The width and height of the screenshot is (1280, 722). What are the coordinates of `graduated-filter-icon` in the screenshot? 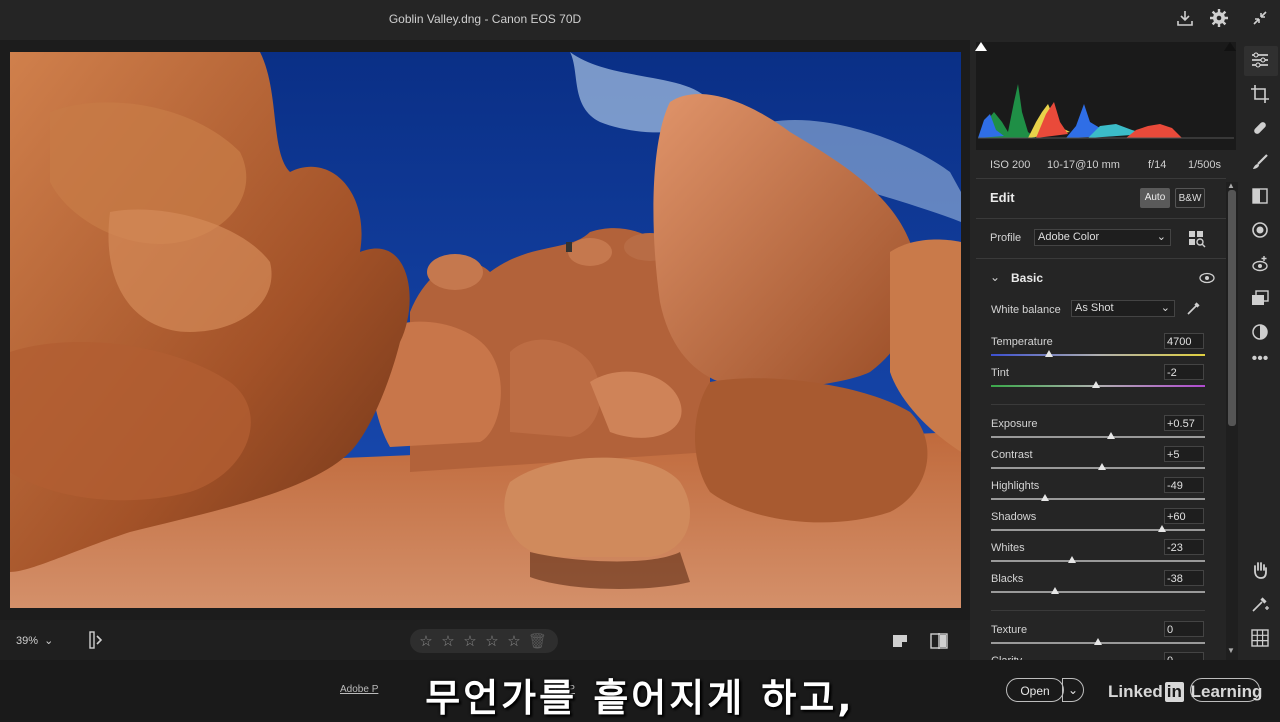 It's located at (1260, 196).